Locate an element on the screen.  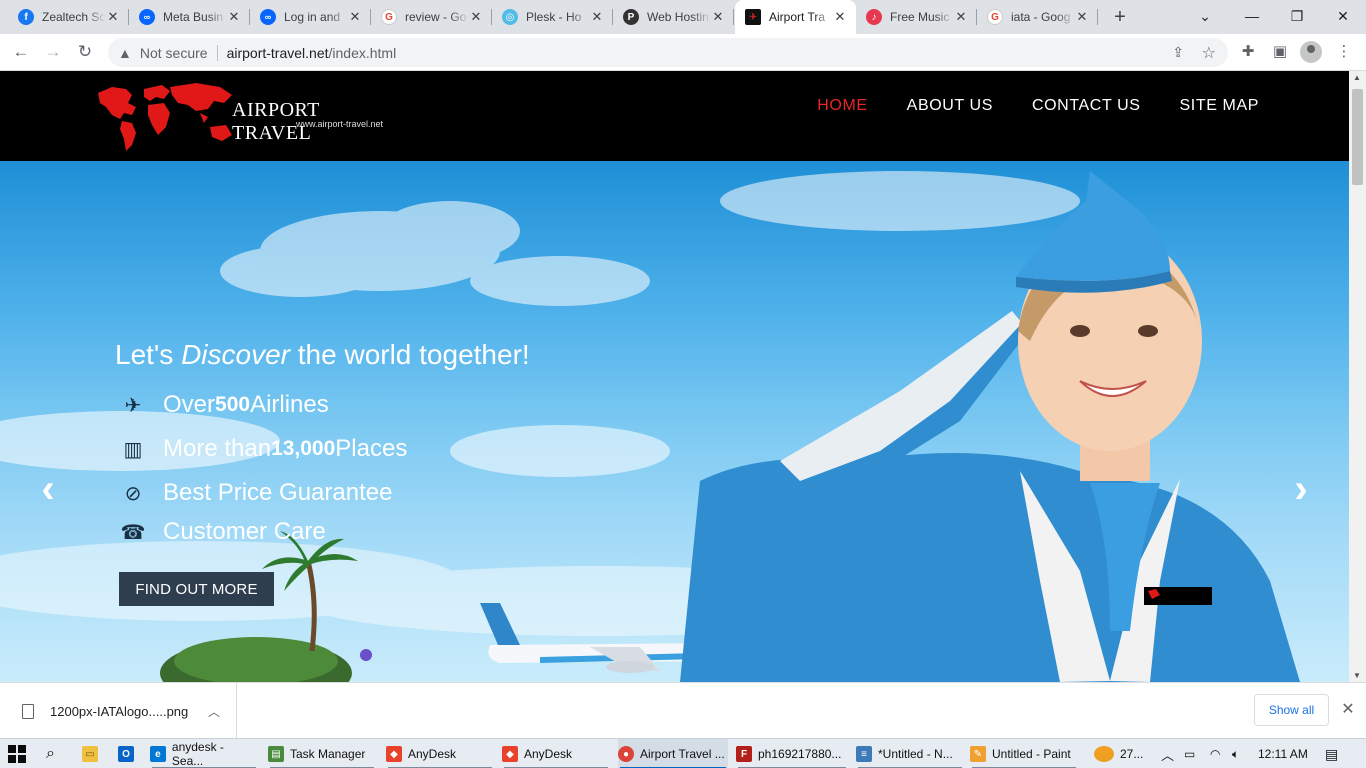
brand-url: www.airport-travel.net is located at coordinates (340, 124).